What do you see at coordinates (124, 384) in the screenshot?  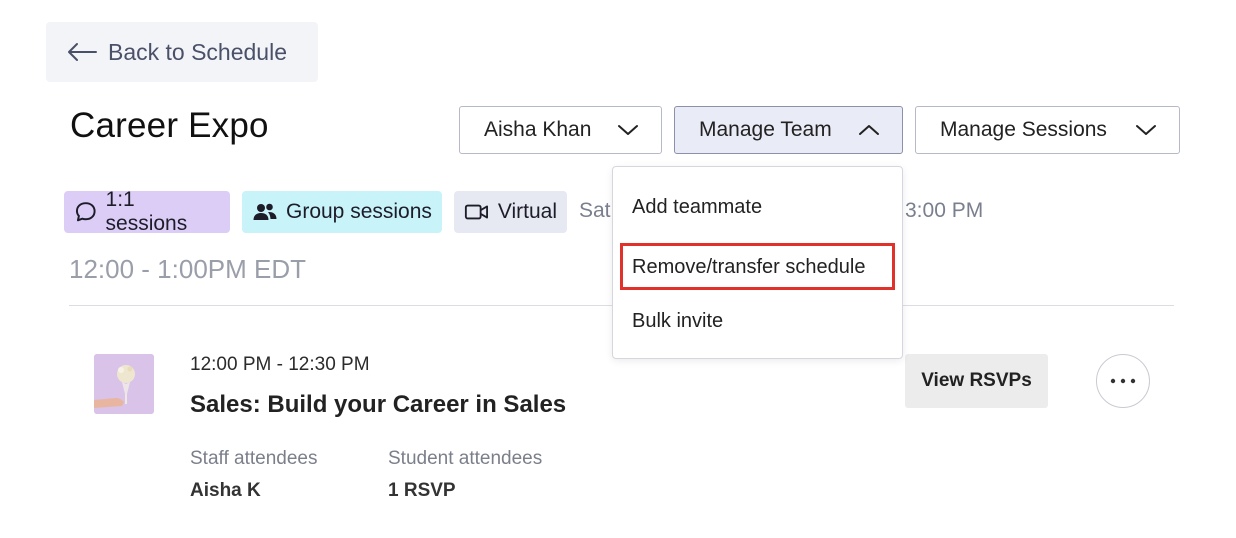 I see `session-thumbnail` at bounding box center [124, 384].